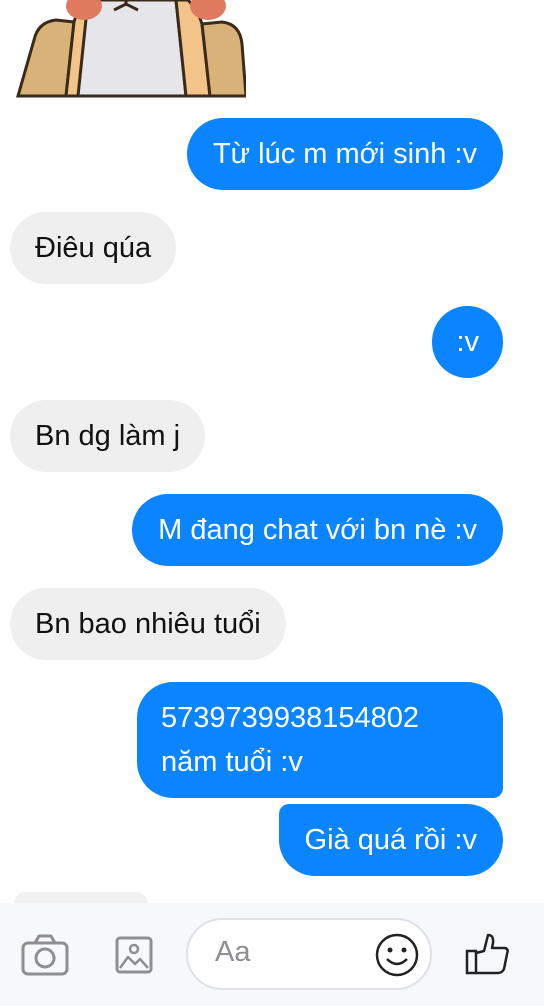 This screenshot has width=544, height=1006. I want to click on message-incoming: Bn dg làm j, so click(108, 436).